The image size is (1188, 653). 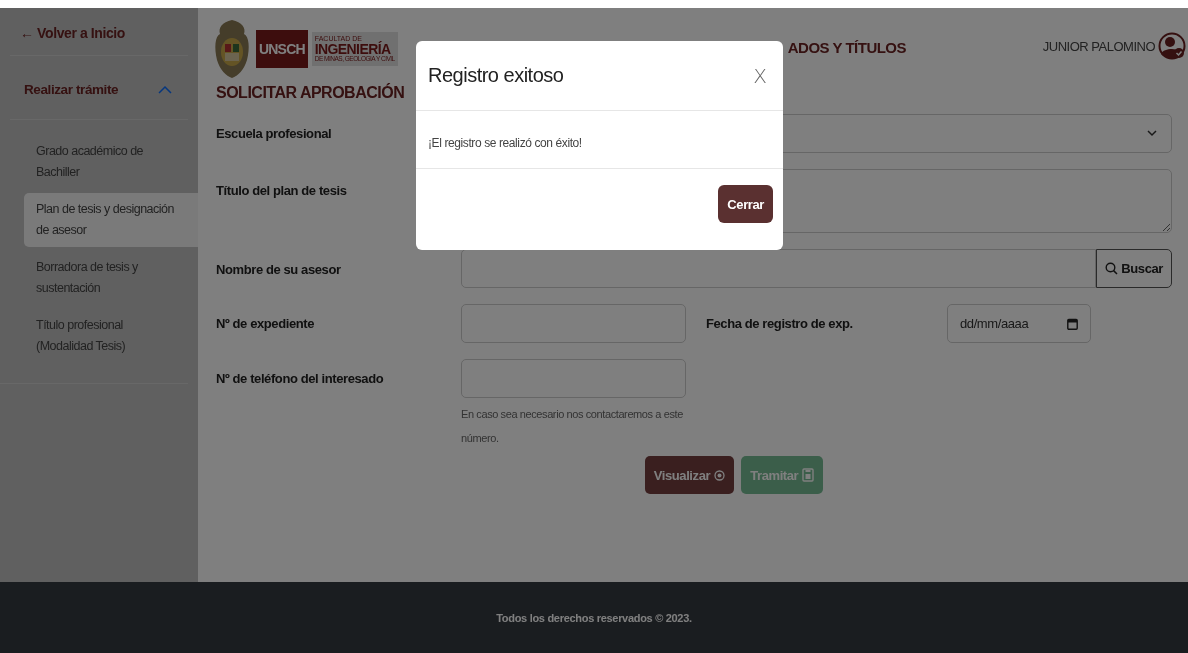 What do you see at coordinates (745, 204) in the screenshot?
I see `close-button: Cerrar` at bounding box center [745, 204].